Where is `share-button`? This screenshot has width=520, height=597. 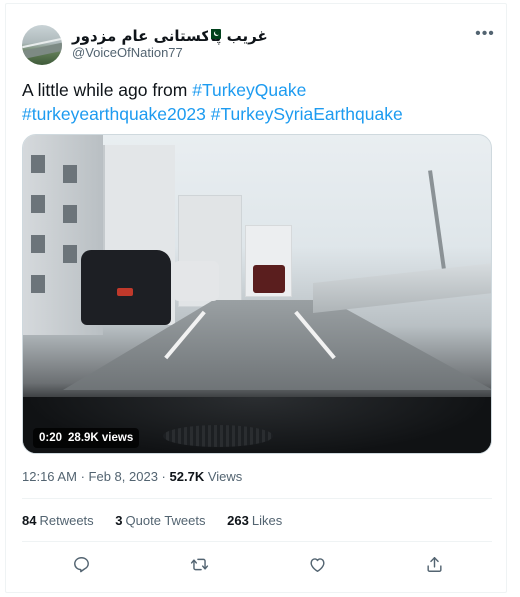 share-button is located at coordinates (434, 564).